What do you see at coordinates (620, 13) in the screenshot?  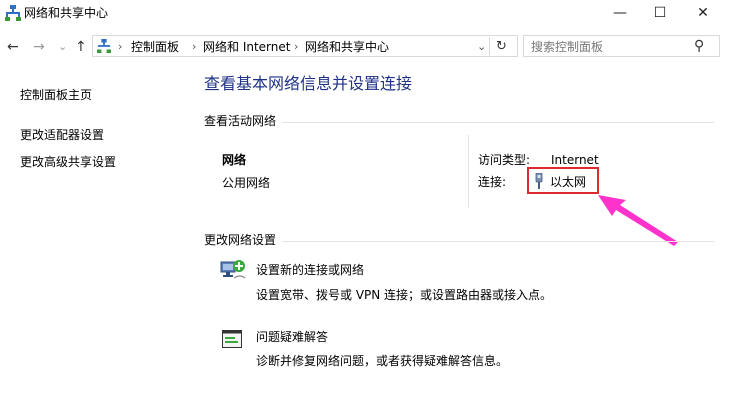 I see `minimize-button: —` at bounding box center [620, 13].